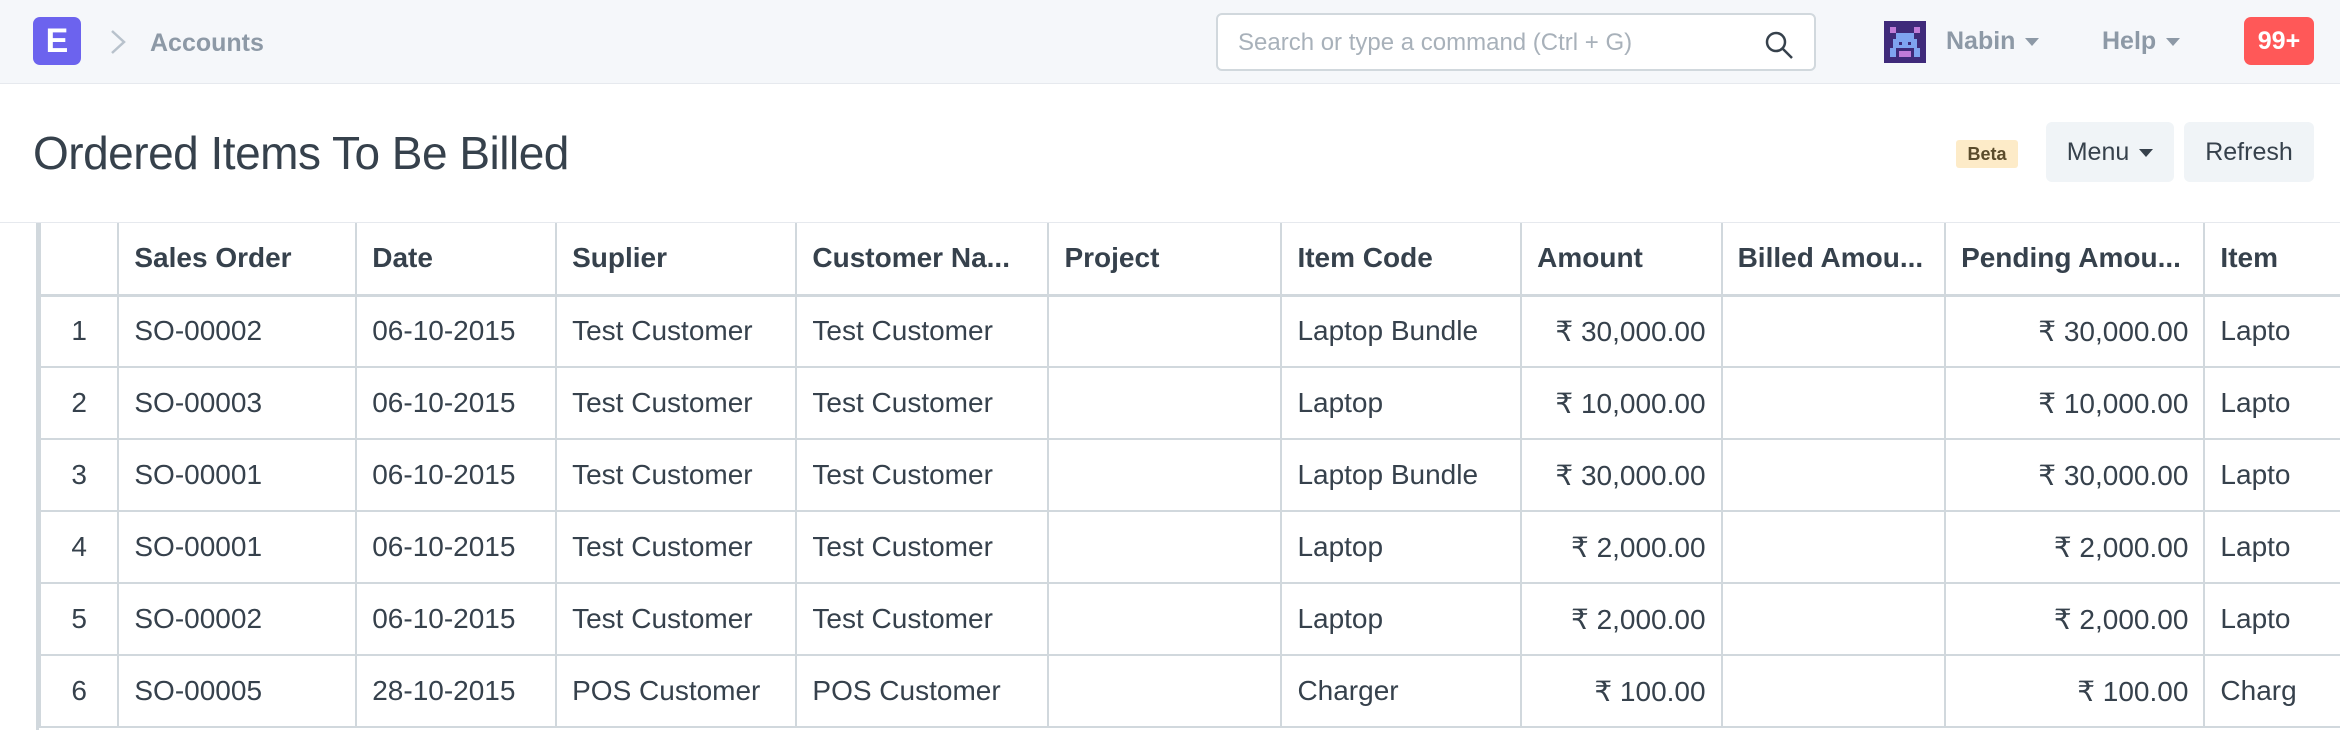  What do you see at coordinates (79, 619) in the screenshot?
I see `row-index: 5` at bounding box center [79, 619].